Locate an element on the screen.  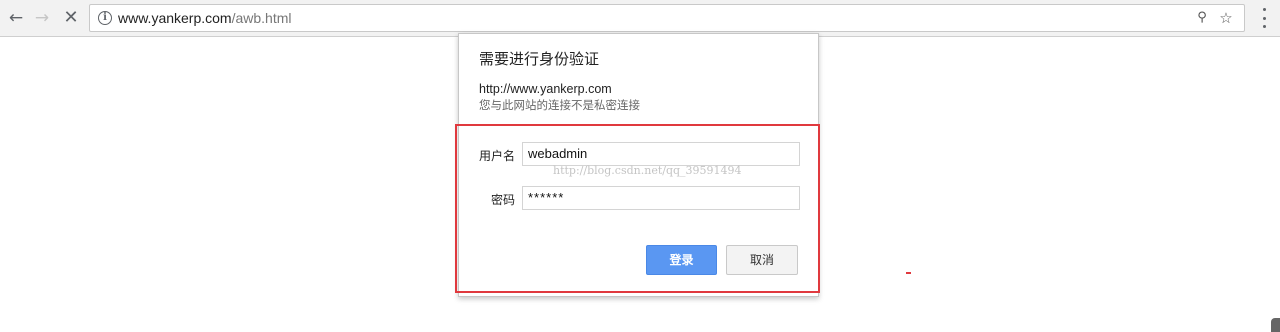
username-label: 用户名 is located at coordinates (496, 156).